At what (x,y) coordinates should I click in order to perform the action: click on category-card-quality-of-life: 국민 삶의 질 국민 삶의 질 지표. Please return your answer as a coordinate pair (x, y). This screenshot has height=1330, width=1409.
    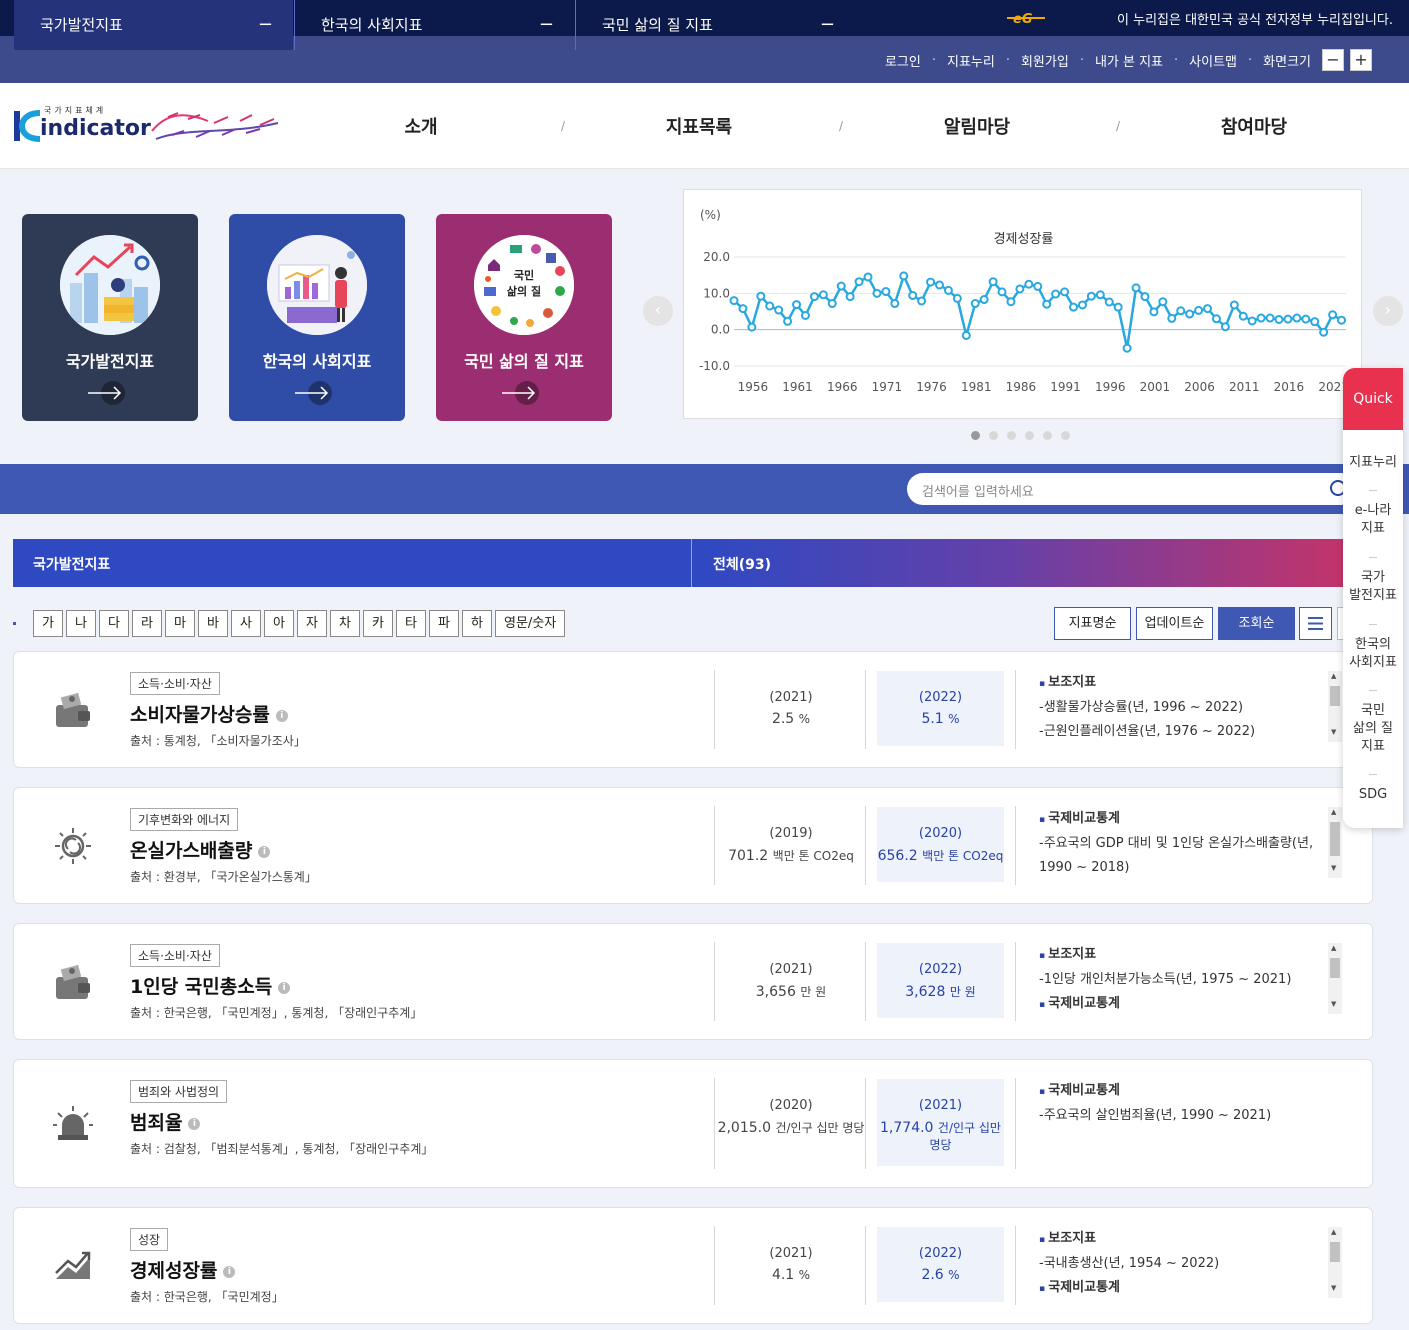
    Looking at the image, I should click on (524, 317).